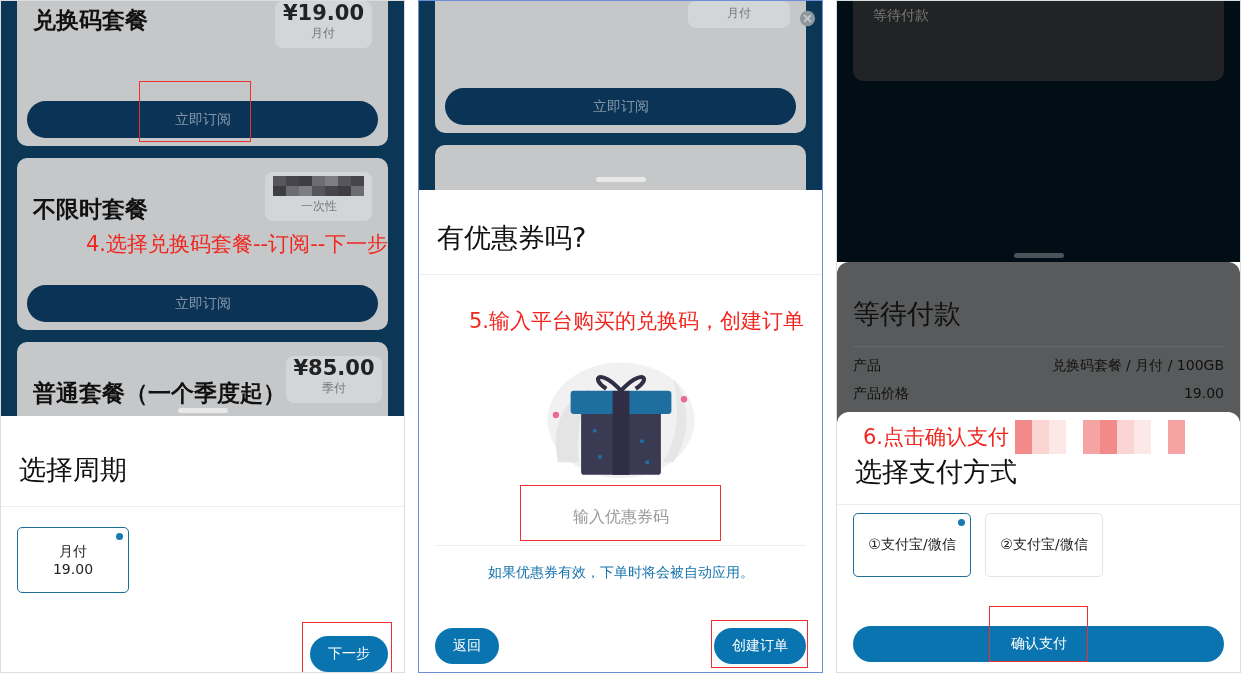 The width and height of the screenshot is (1244, 673). I want to click on confirm-payment-button: 确认支付, so click(1038, 644).